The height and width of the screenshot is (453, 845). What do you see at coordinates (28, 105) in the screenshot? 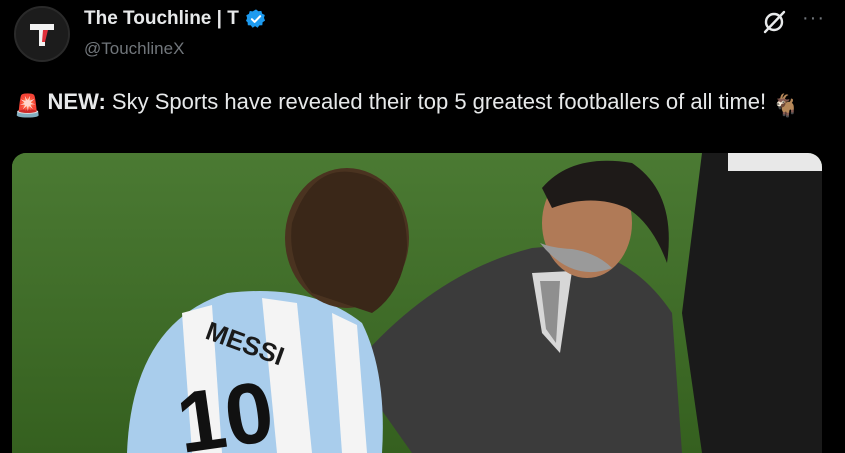
I see `siren-icon: 🚨` at bounding box center [28, 105].